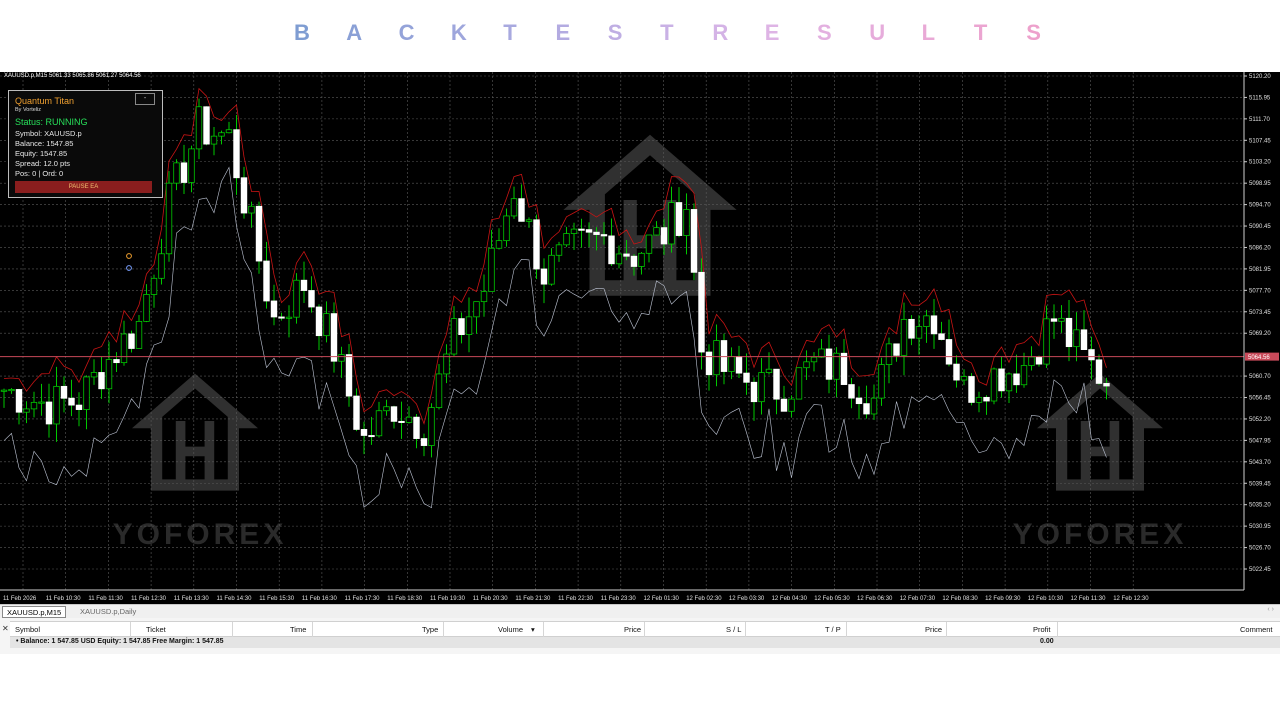  What do you see at coordinates (1260, 570) in the screenshot?
I see `price-label: 5022.45` at bounding box center [1260, 570].